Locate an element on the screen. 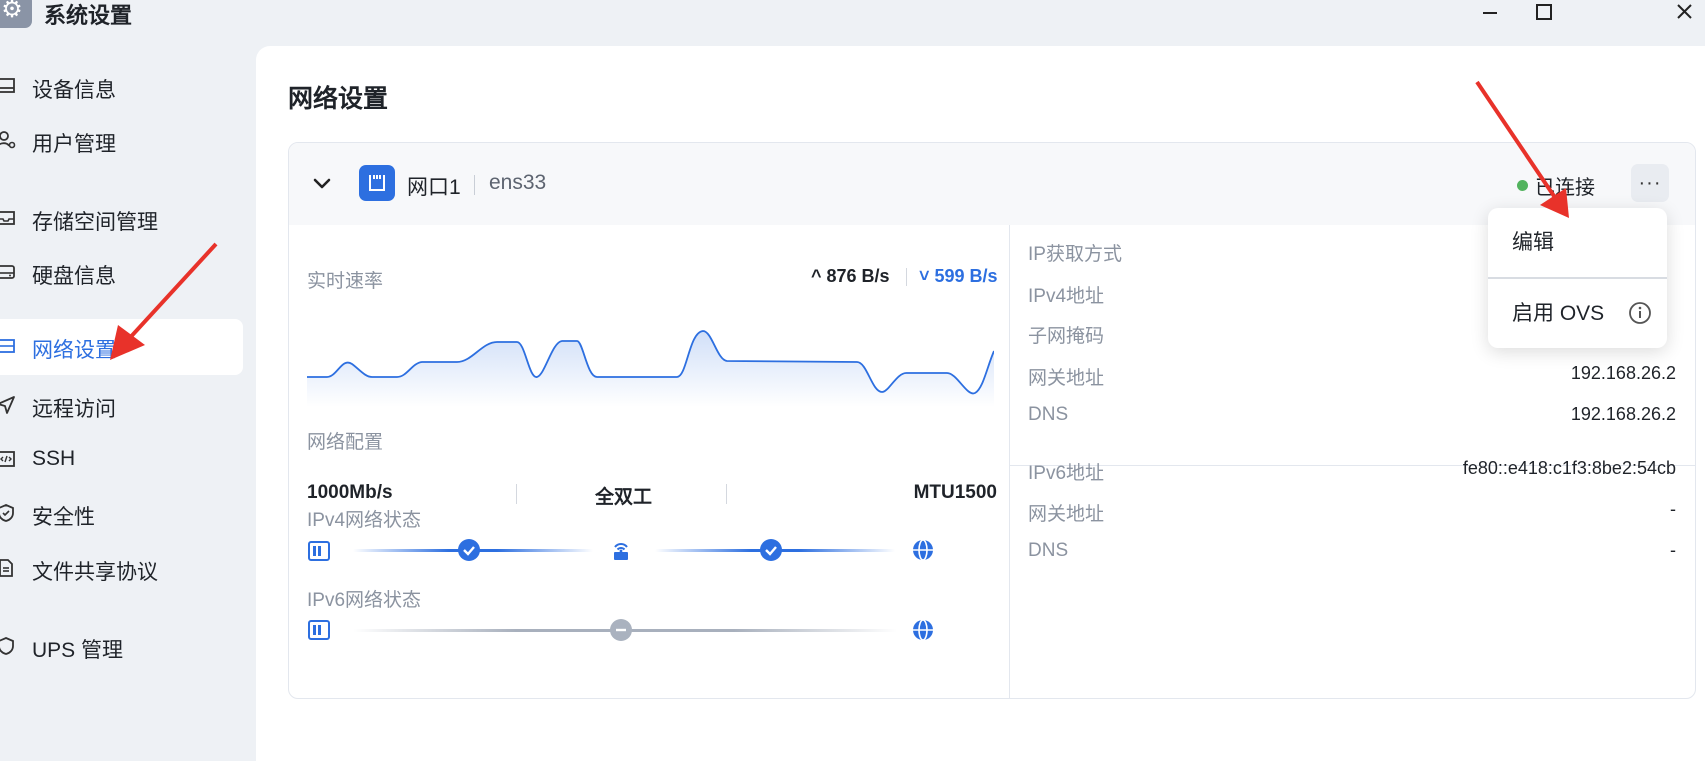 The height and width of the screenshot is (761, 1705). minimize-button is located at coordinates (1490, 13).